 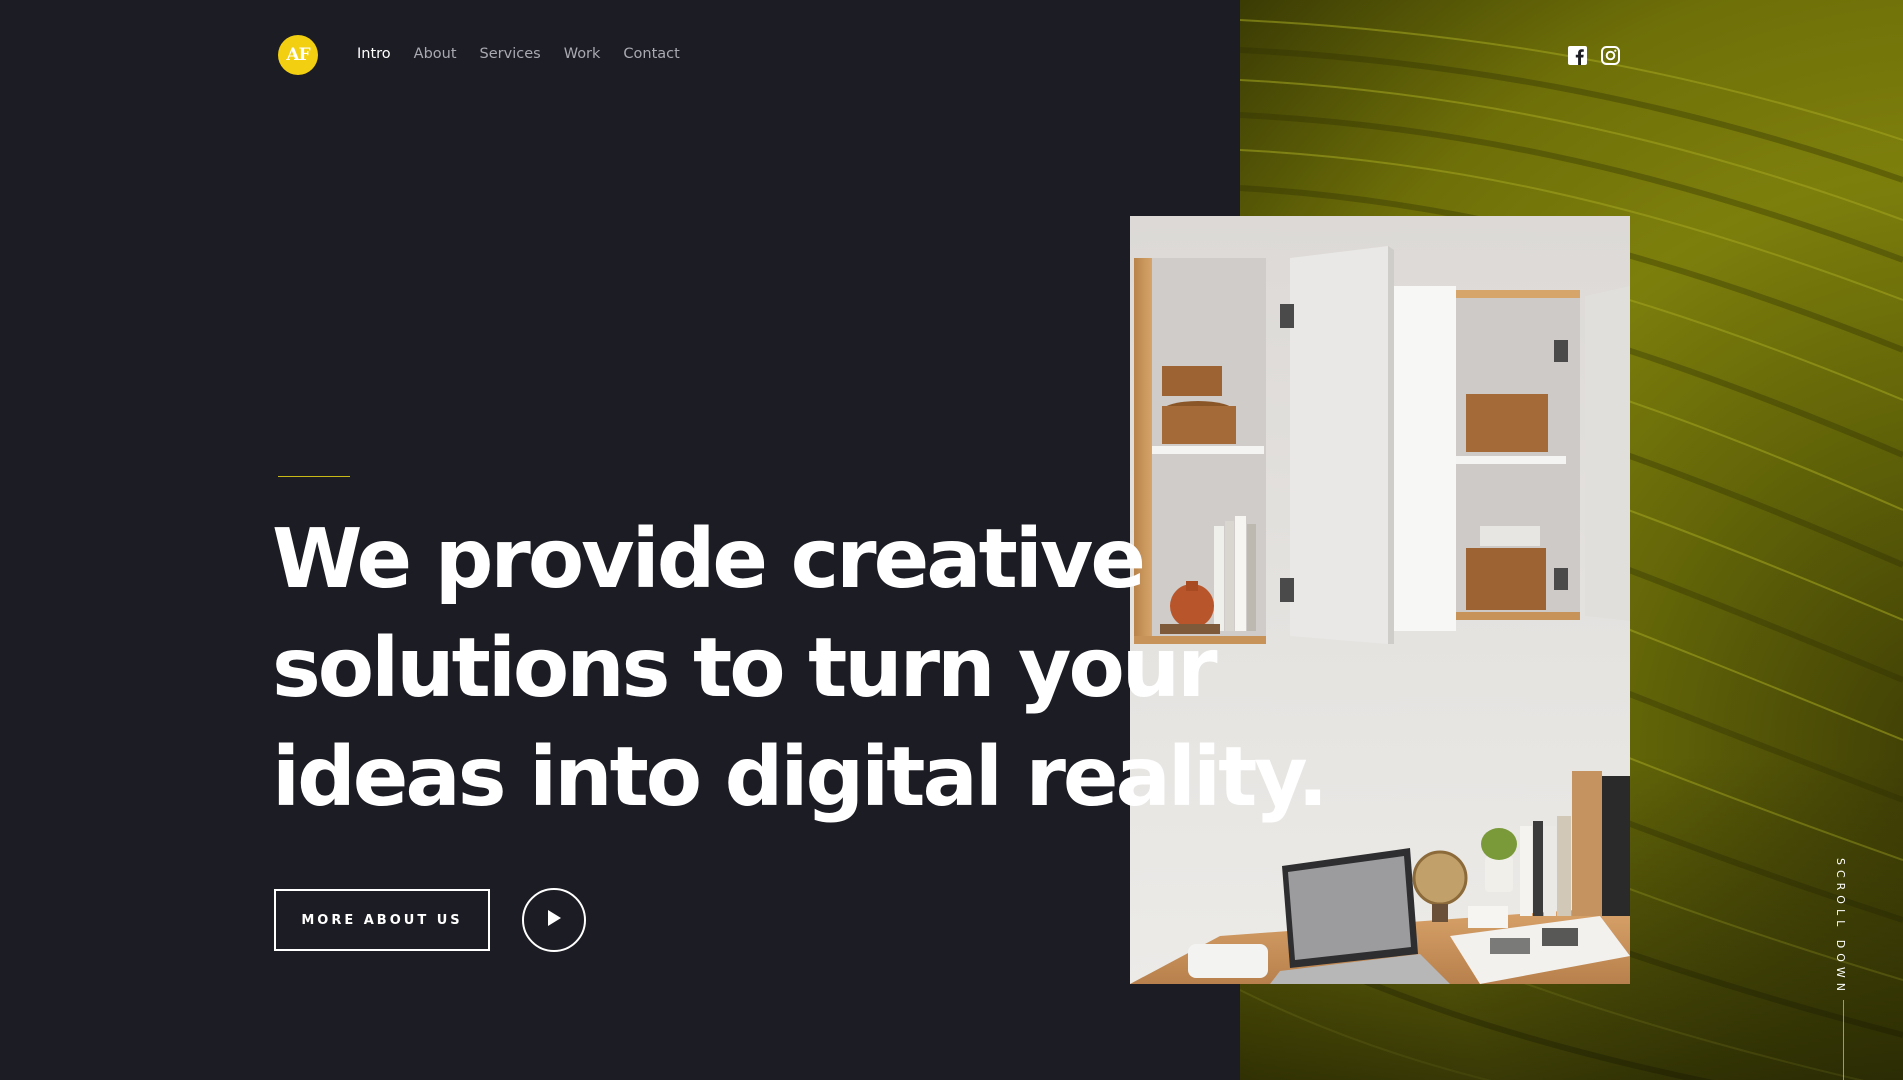 I want to click on play-icon, so click(x=554, y=920).